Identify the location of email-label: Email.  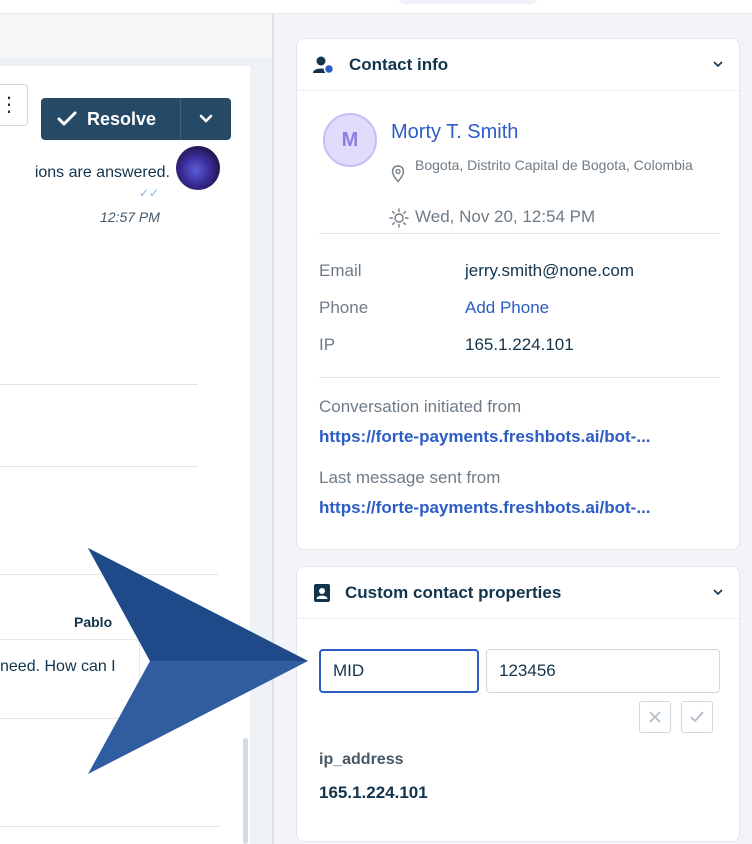
(340, 270).